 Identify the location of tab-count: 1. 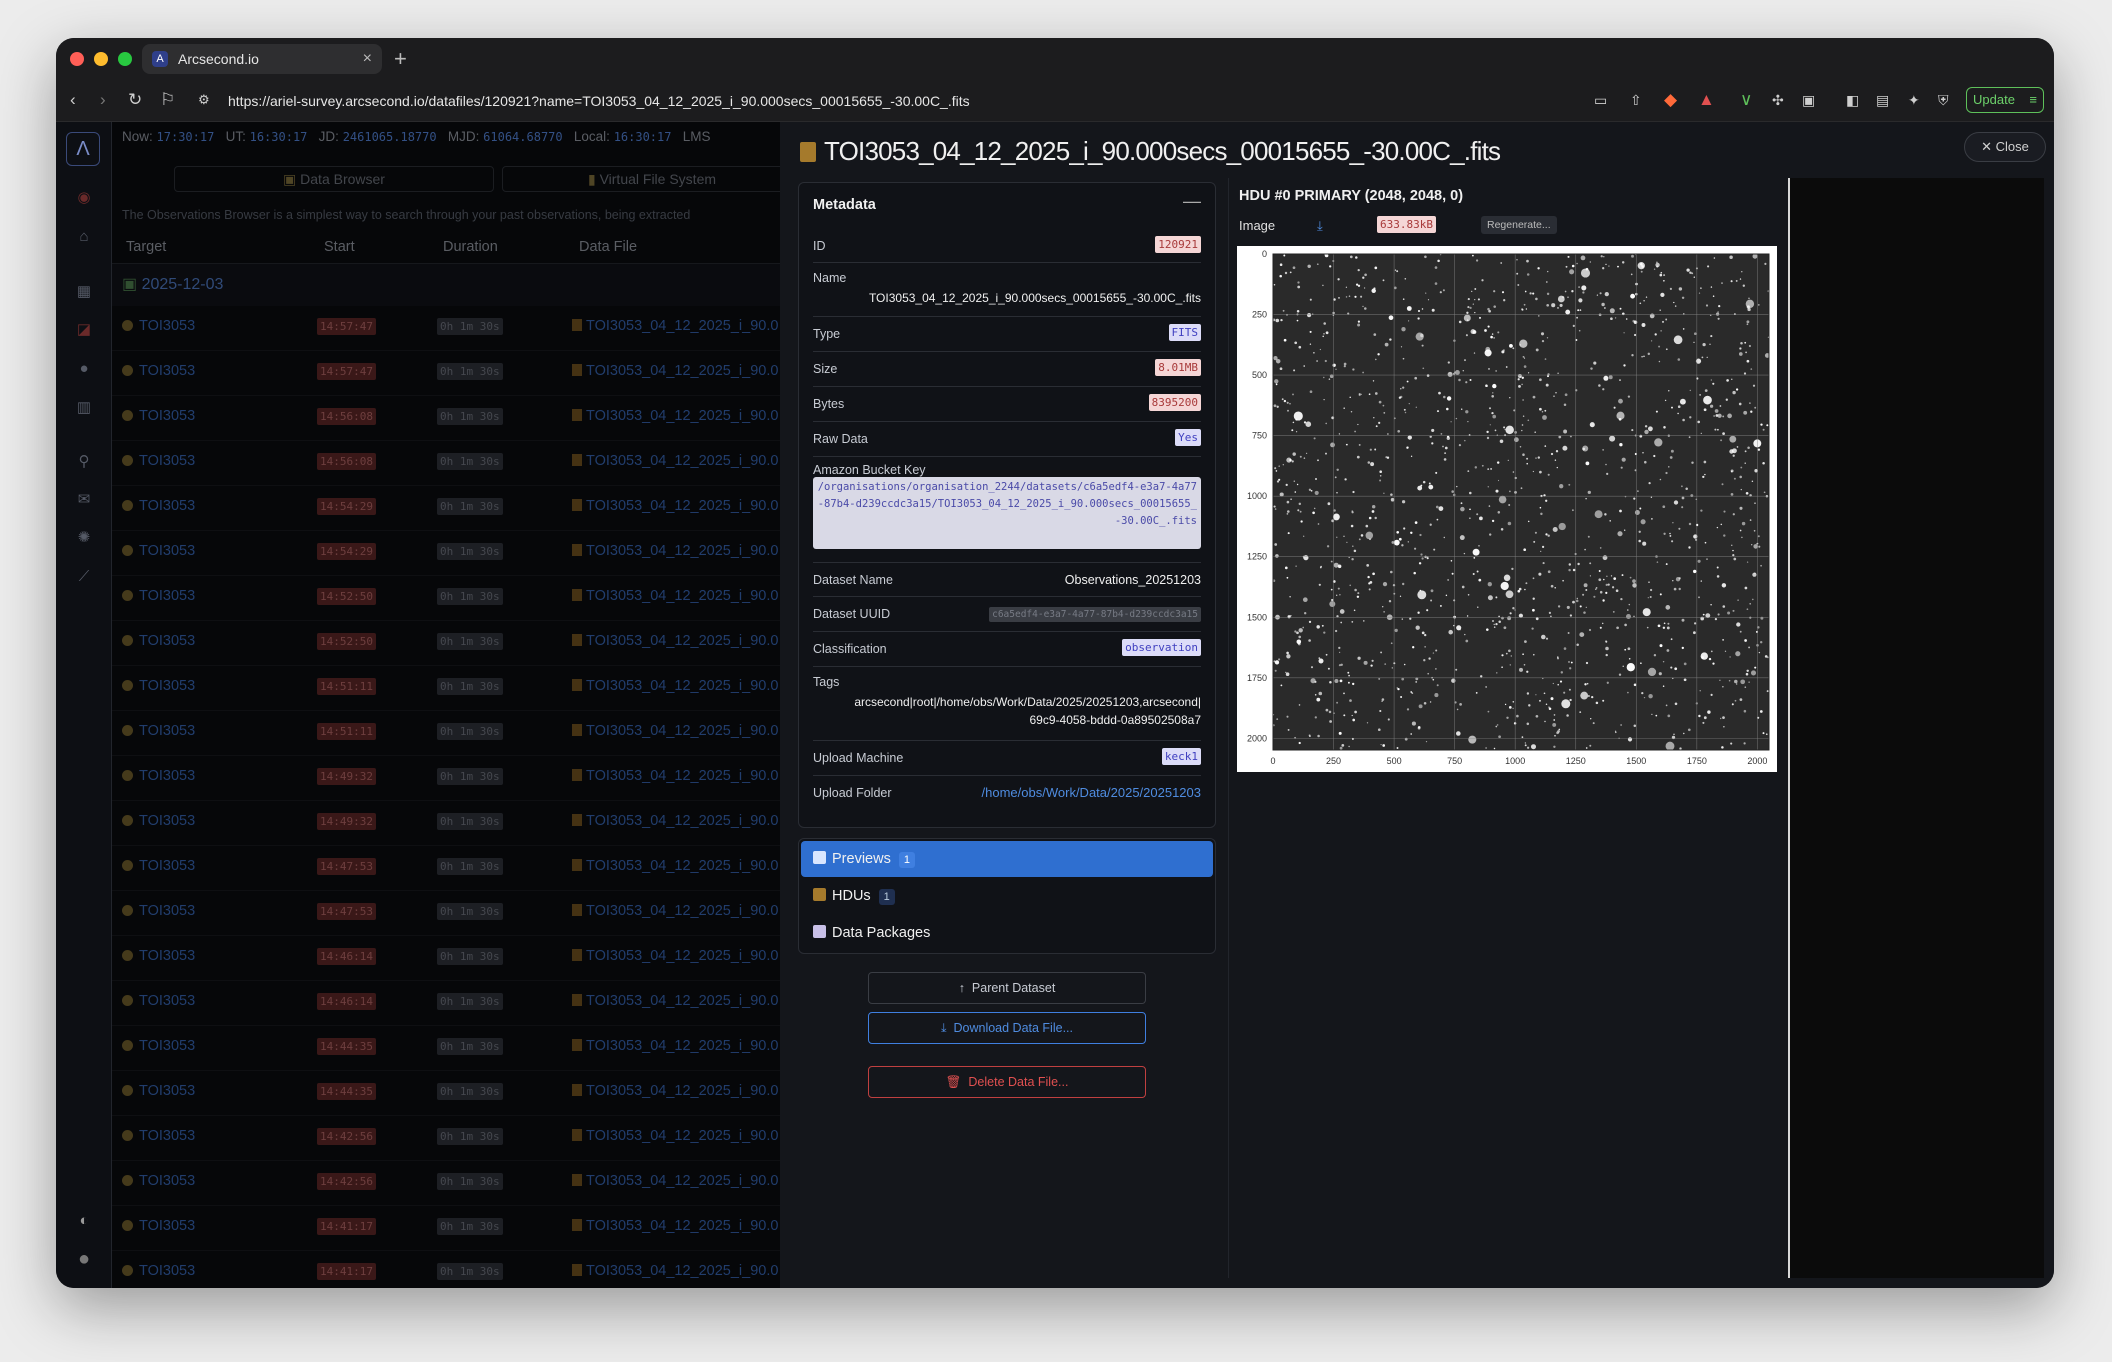
(886, 897).